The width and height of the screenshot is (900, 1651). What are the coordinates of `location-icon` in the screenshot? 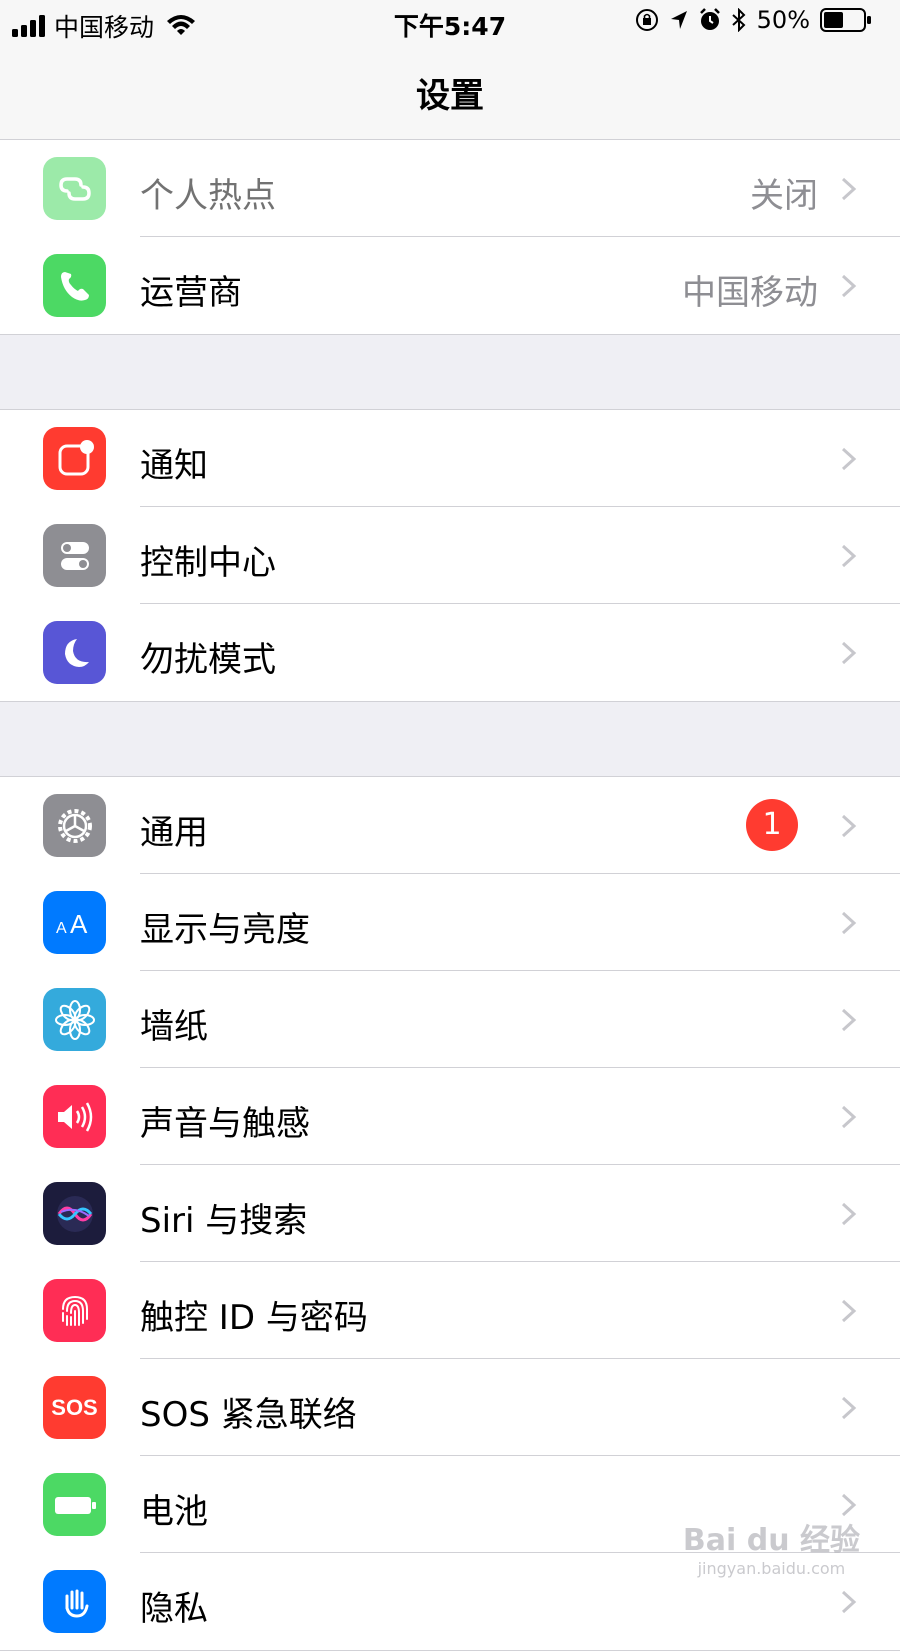 It's located at (679, 20).